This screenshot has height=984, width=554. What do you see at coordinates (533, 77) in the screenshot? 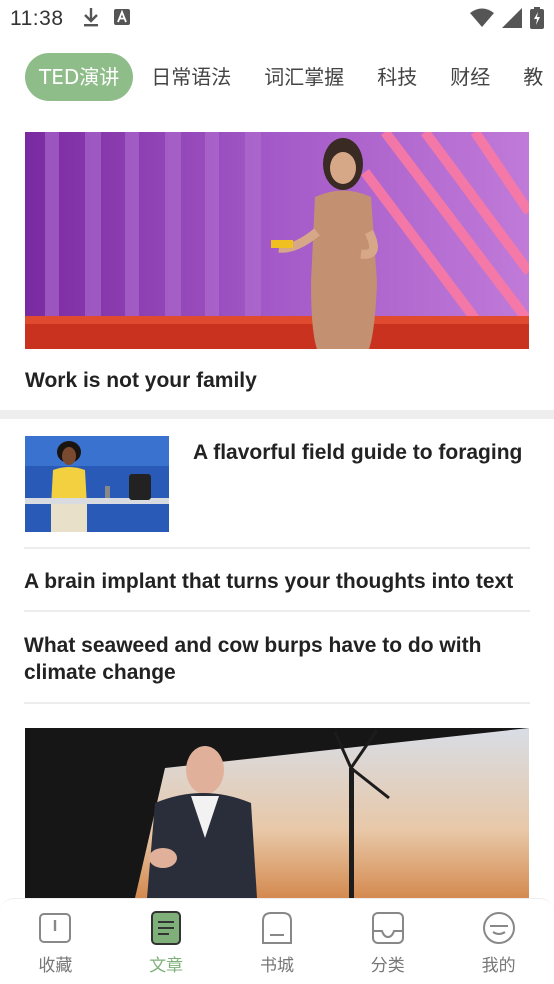
I see `tab-education: 教` at bounding box center [533, 77].